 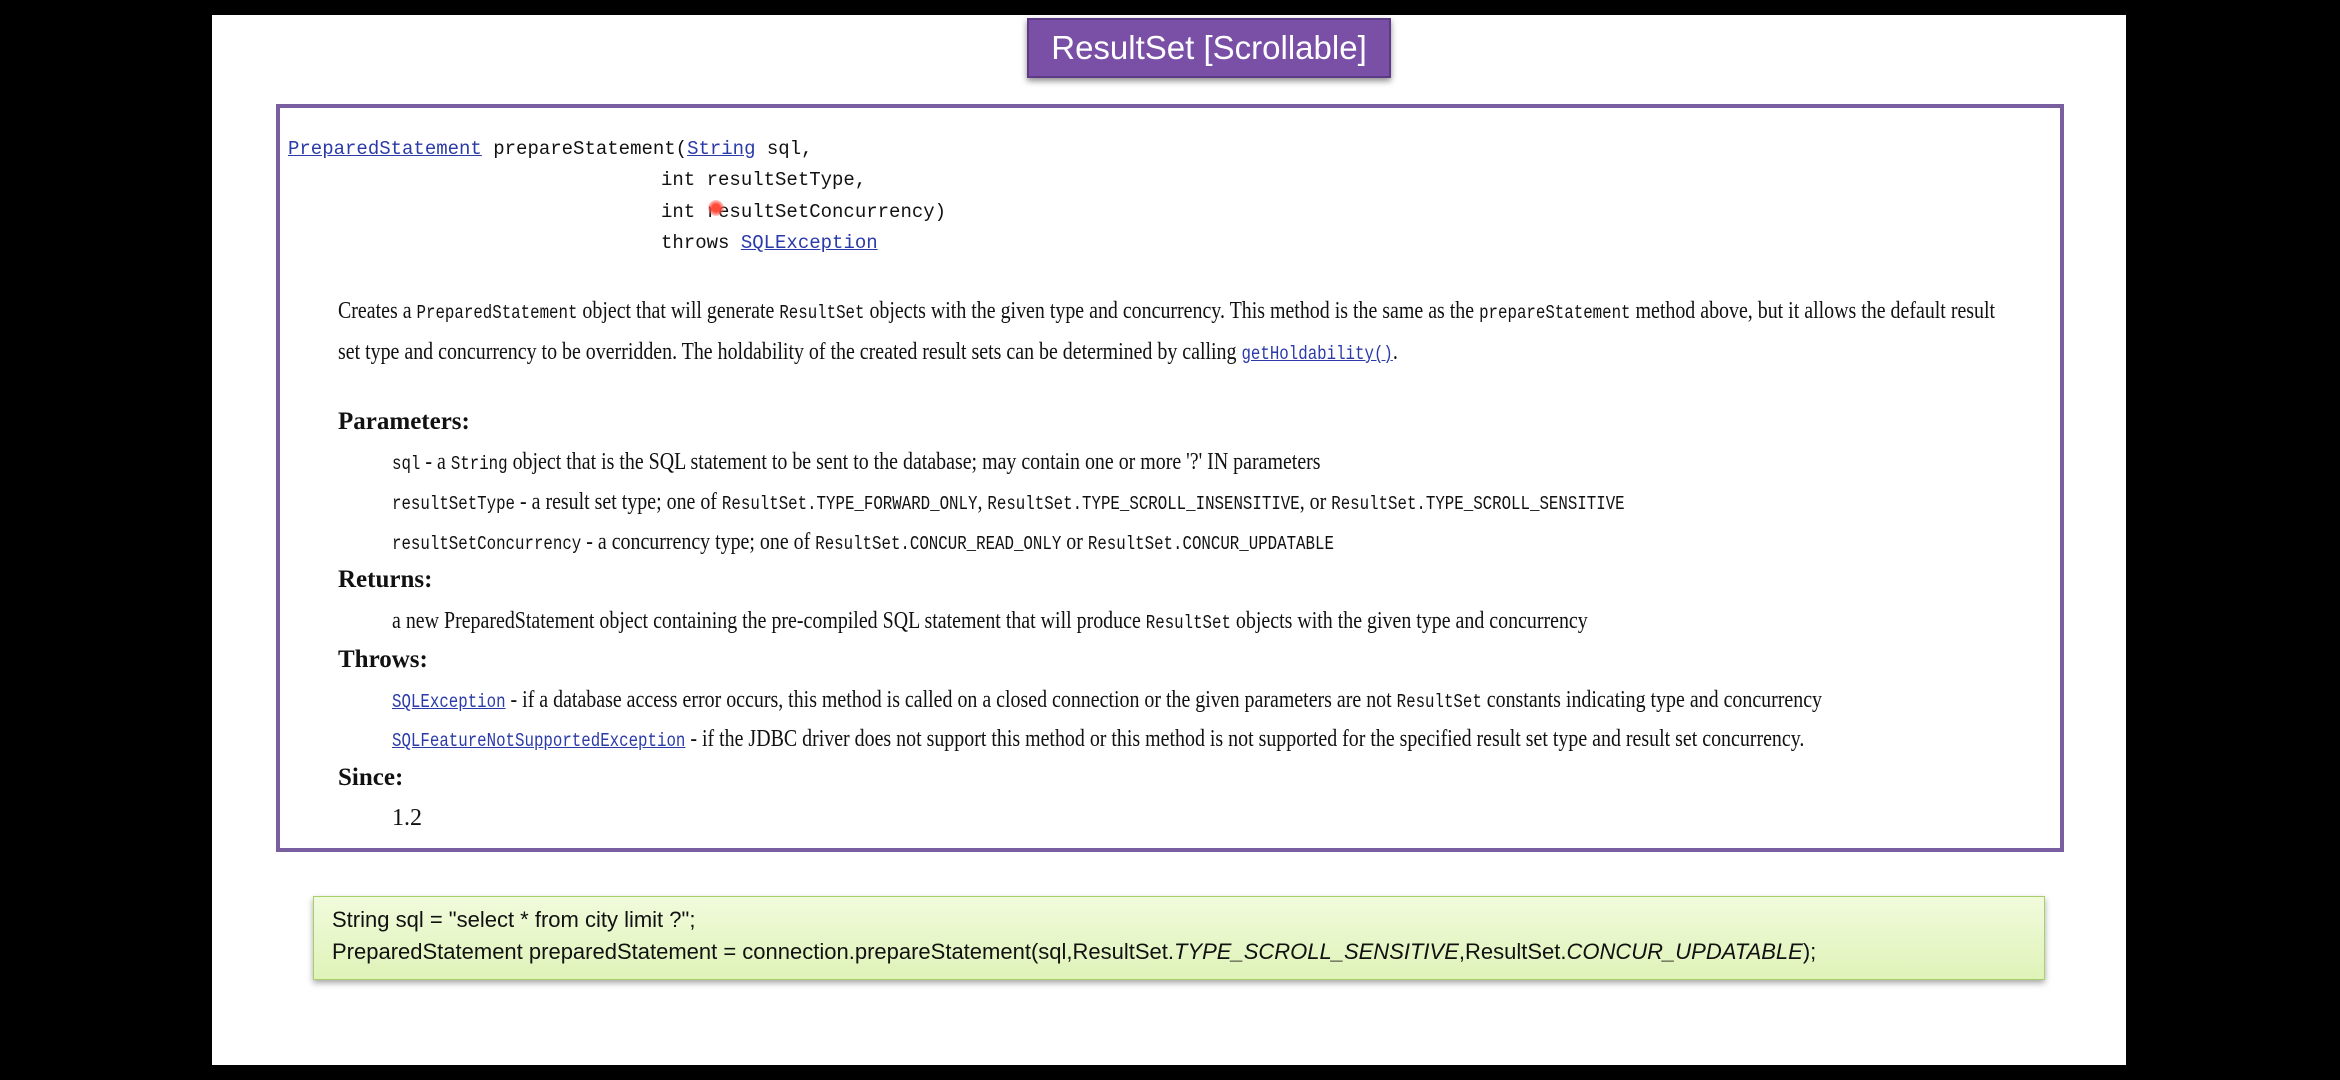 I want to click on cursor-indicator, so click(x=716, y=208).